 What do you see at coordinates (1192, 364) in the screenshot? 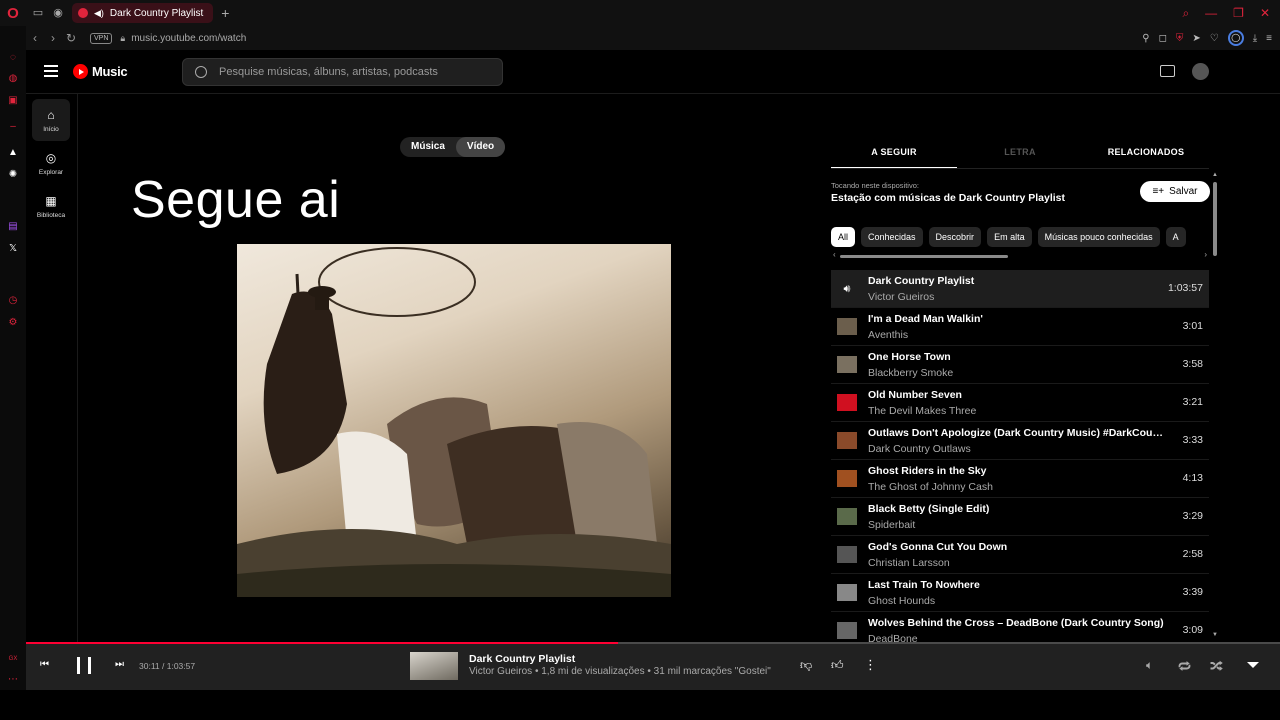
I see `track-duration: 3:58` at bounding box center [1192, 364].